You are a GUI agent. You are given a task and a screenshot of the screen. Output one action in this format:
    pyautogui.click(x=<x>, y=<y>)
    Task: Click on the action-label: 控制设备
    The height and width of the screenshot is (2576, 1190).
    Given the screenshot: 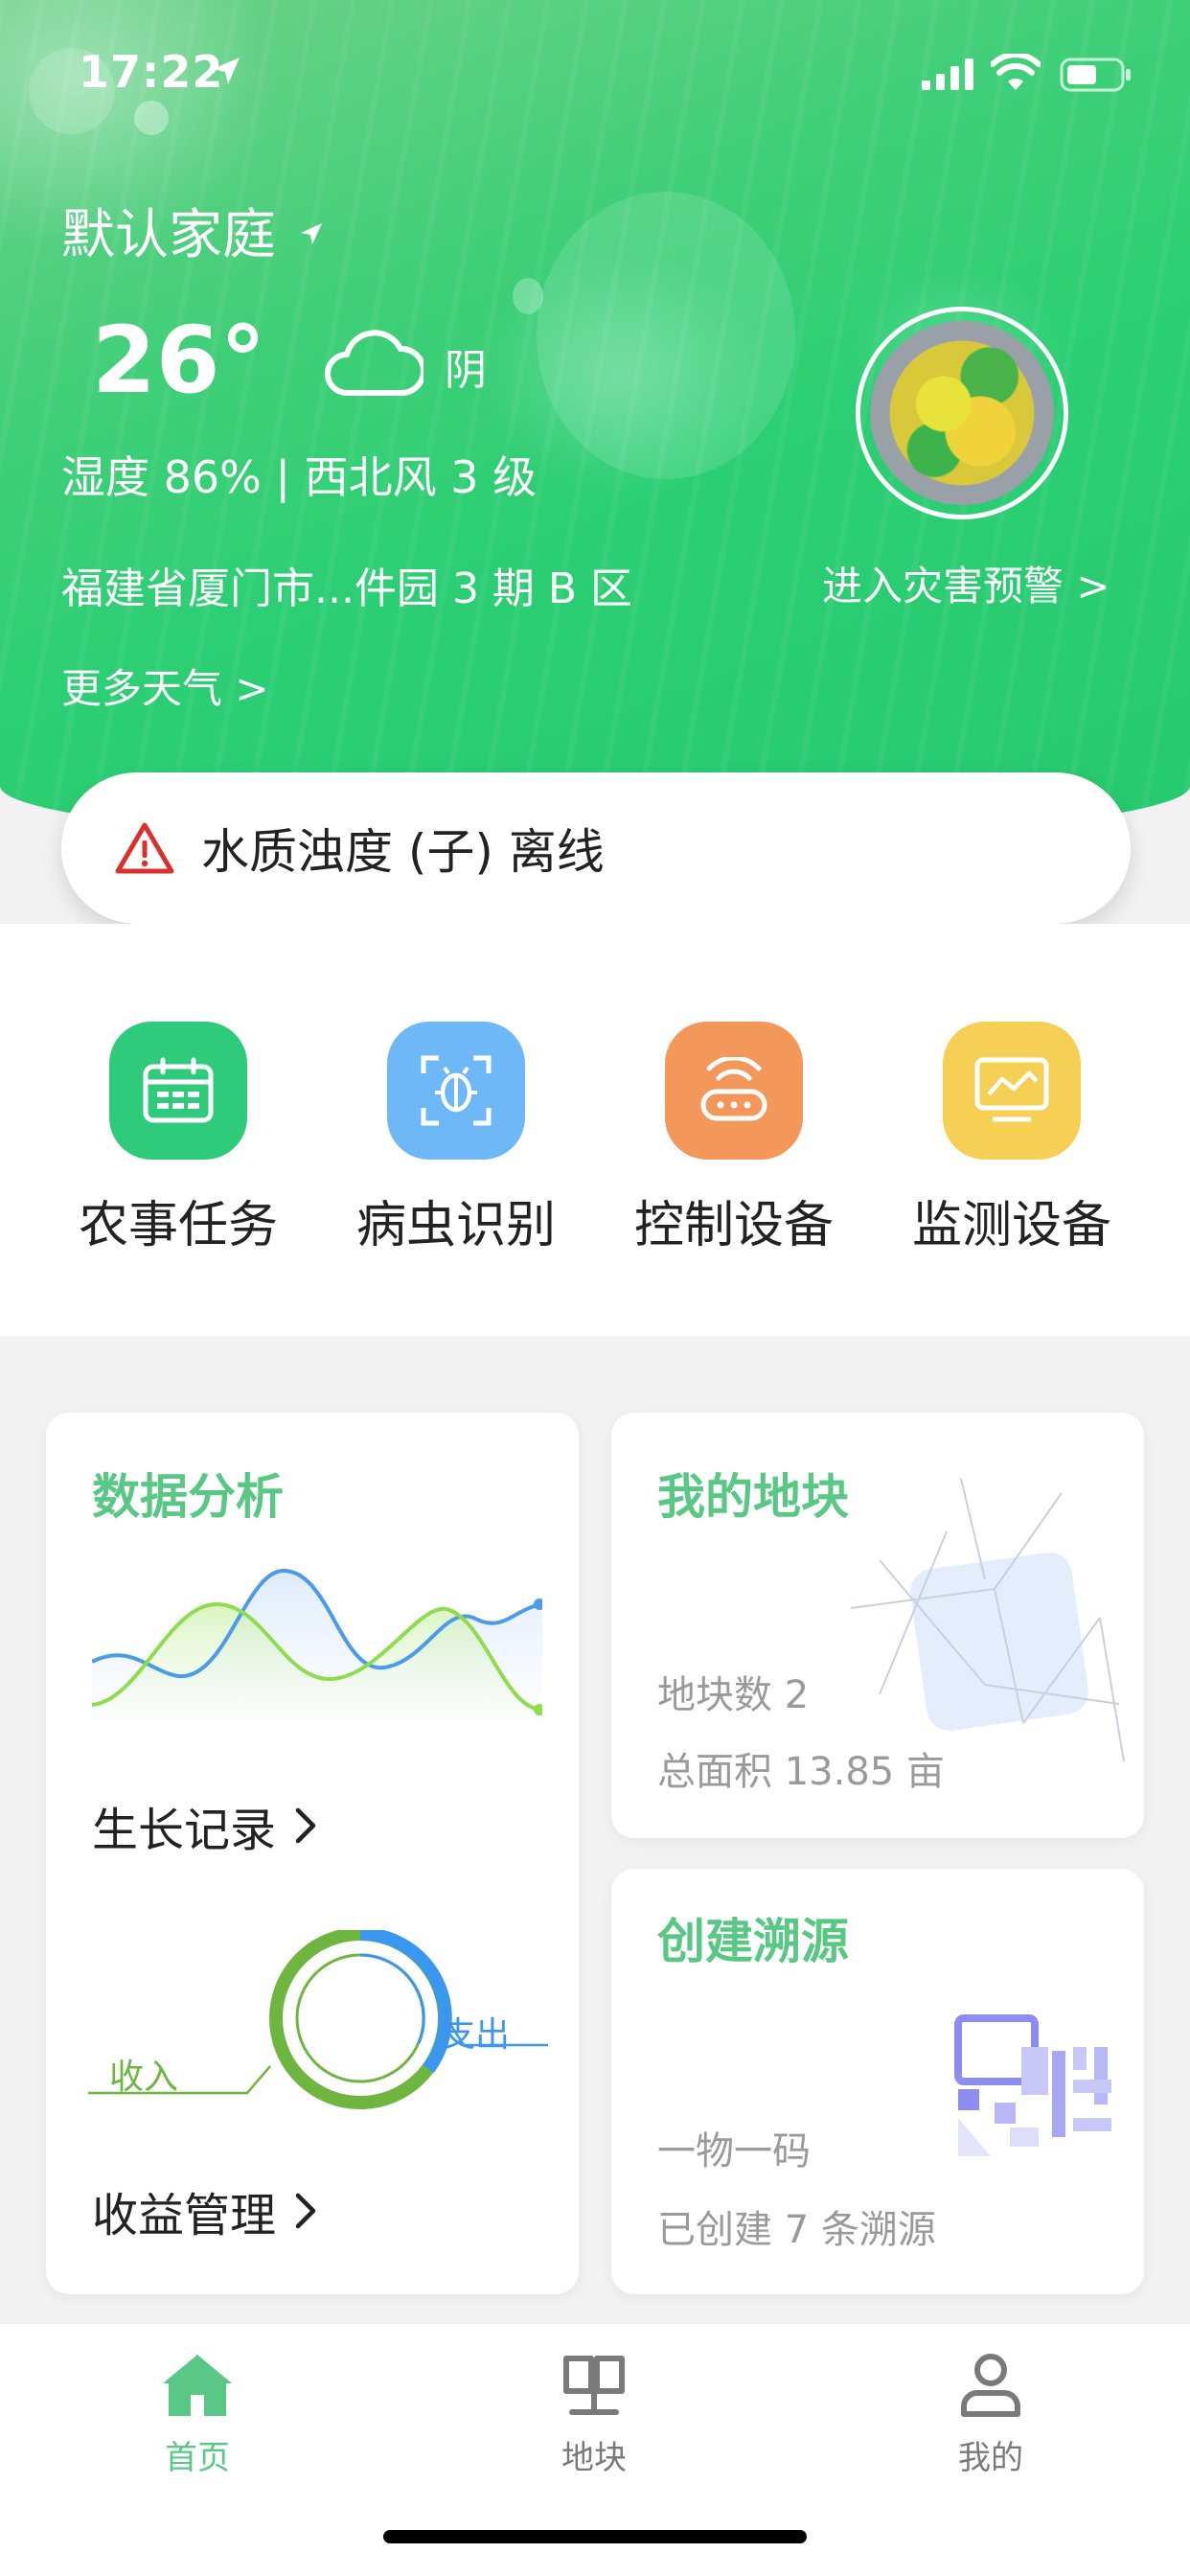 What is the action you would take?
    pyautogui.click(x=733, y=1225)
    